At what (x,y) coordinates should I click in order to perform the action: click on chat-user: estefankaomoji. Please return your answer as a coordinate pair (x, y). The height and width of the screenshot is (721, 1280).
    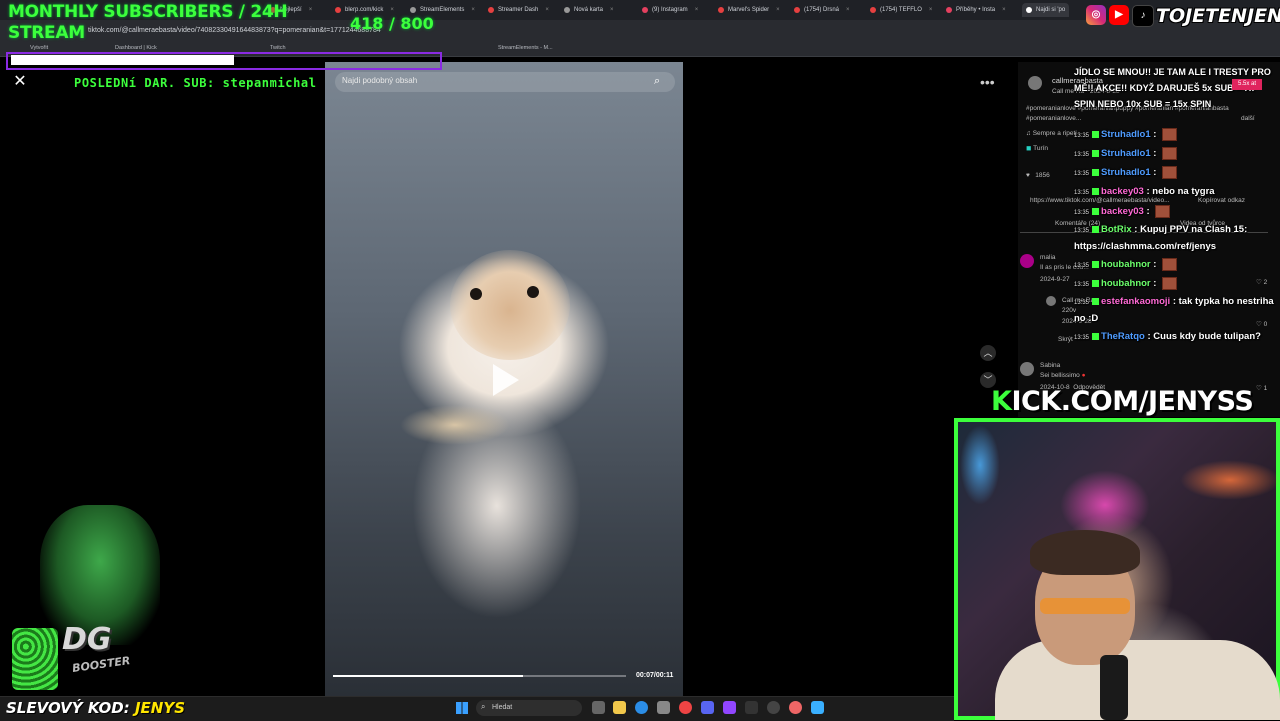
    Looking at the image, I should click on (1135, 301).